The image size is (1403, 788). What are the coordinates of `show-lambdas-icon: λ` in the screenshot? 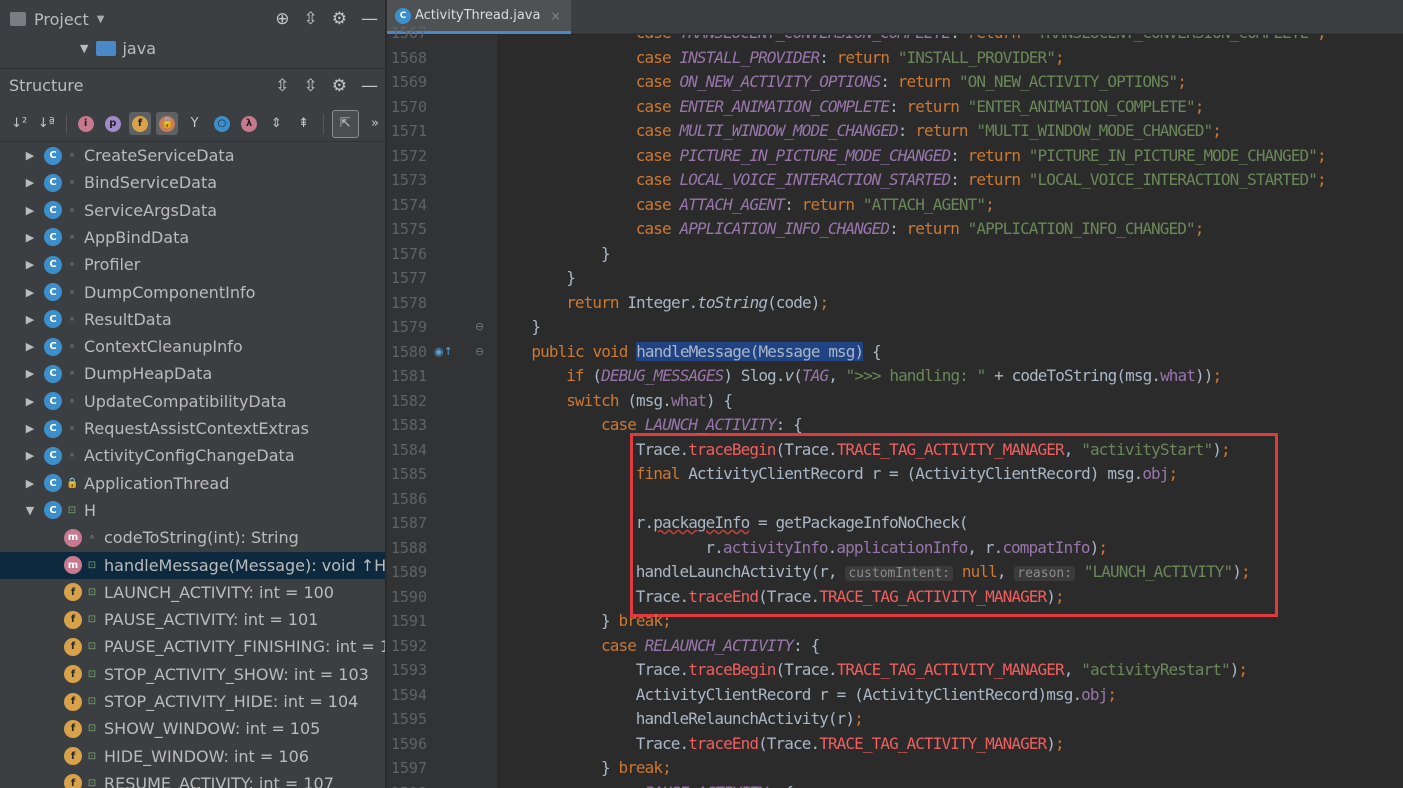 It's located at (249, 123).